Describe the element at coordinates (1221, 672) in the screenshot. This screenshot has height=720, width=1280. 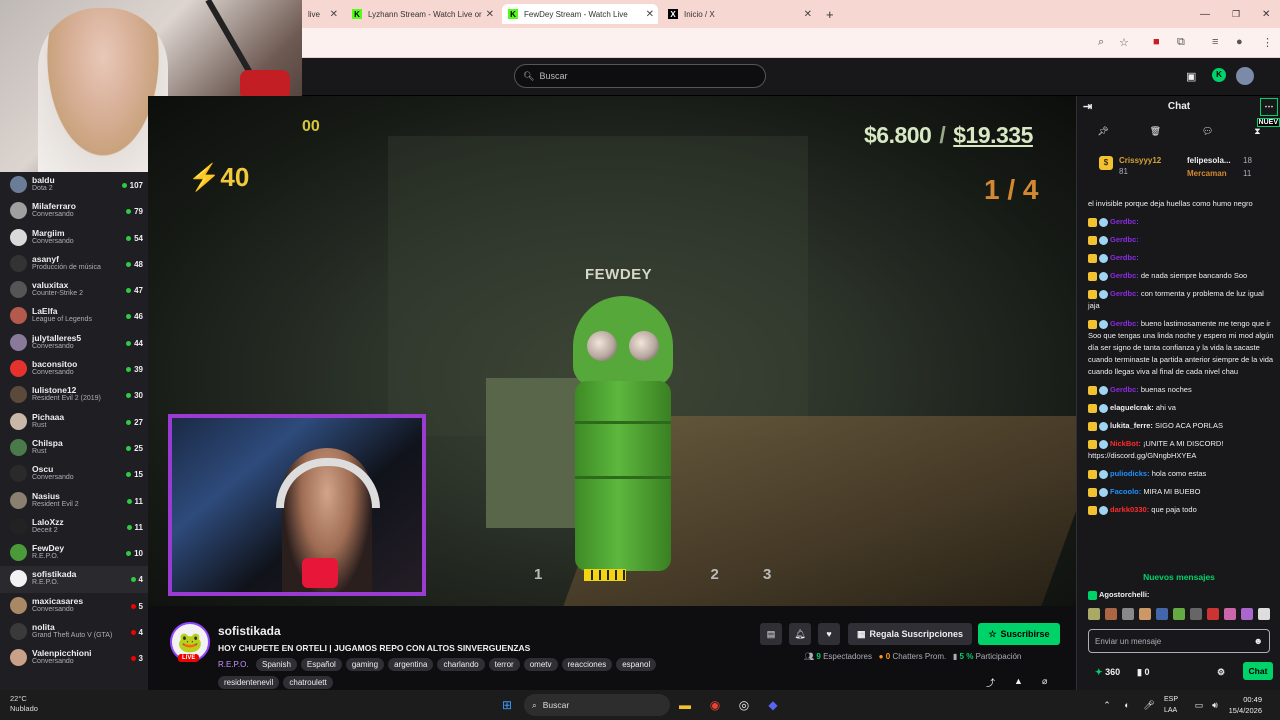
I see `settings-icon: ⚙` at that location.